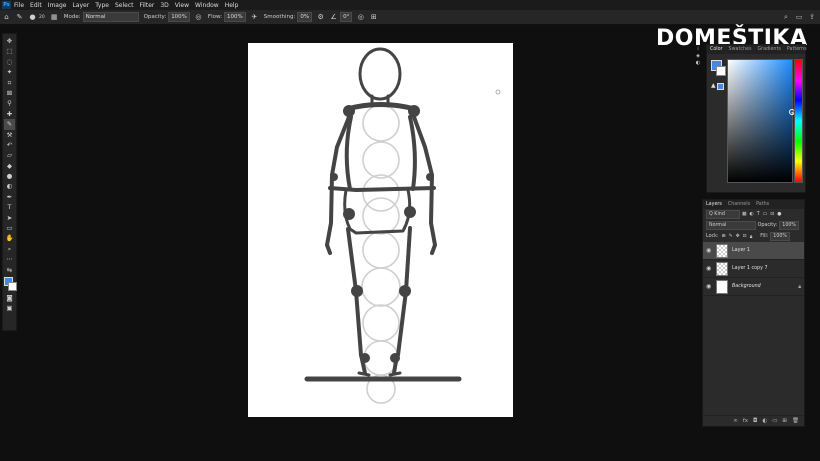 Image resolution: width=820 pixels, height=461 pixels. What do you see at coordinates (739, 204) in the screenshot?
I see `tab-channels: Channels` at bounding box center [739, 204].